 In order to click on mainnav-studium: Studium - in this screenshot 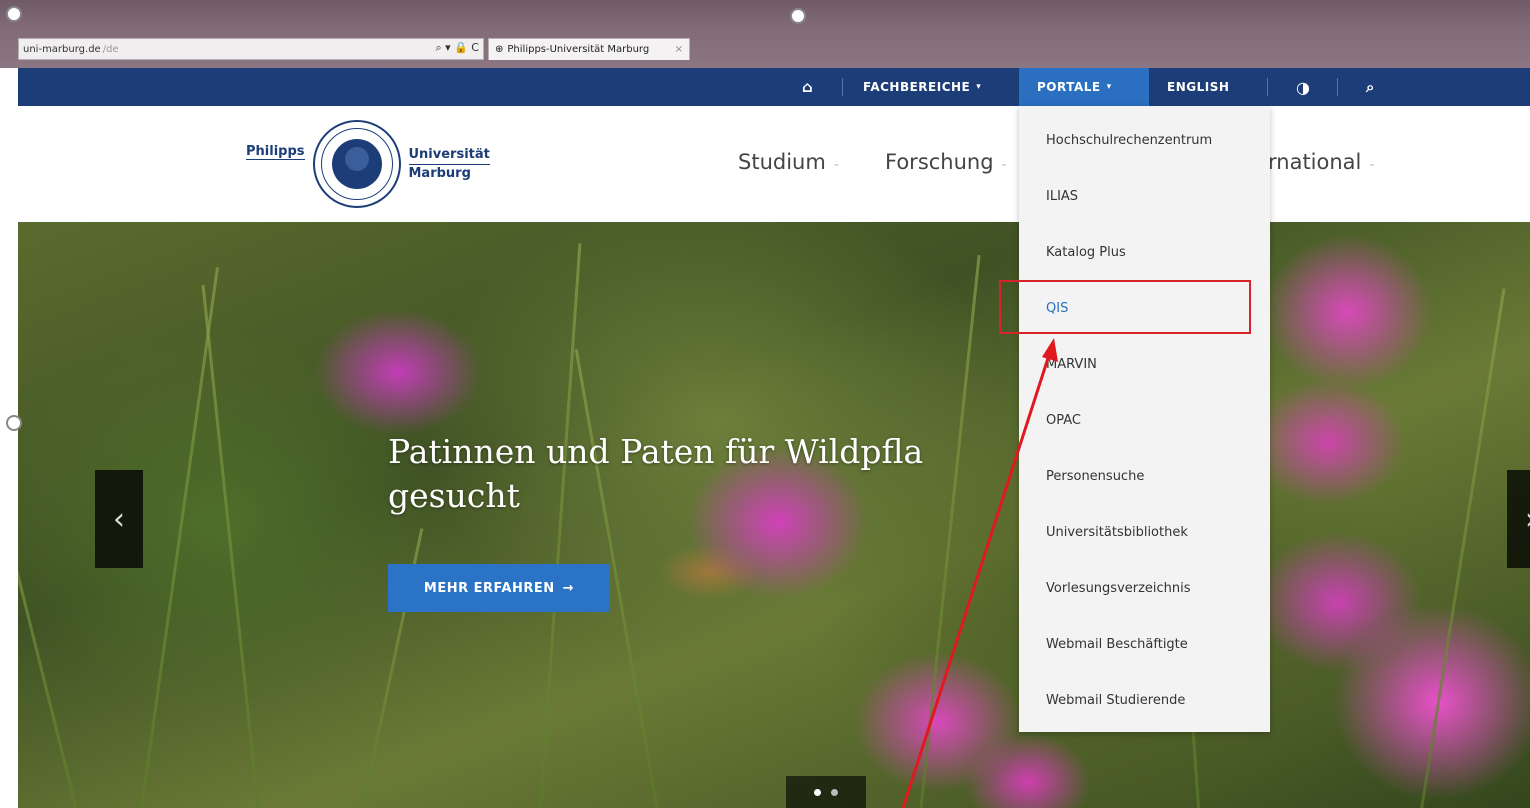, I will do `click(788, 162)`.